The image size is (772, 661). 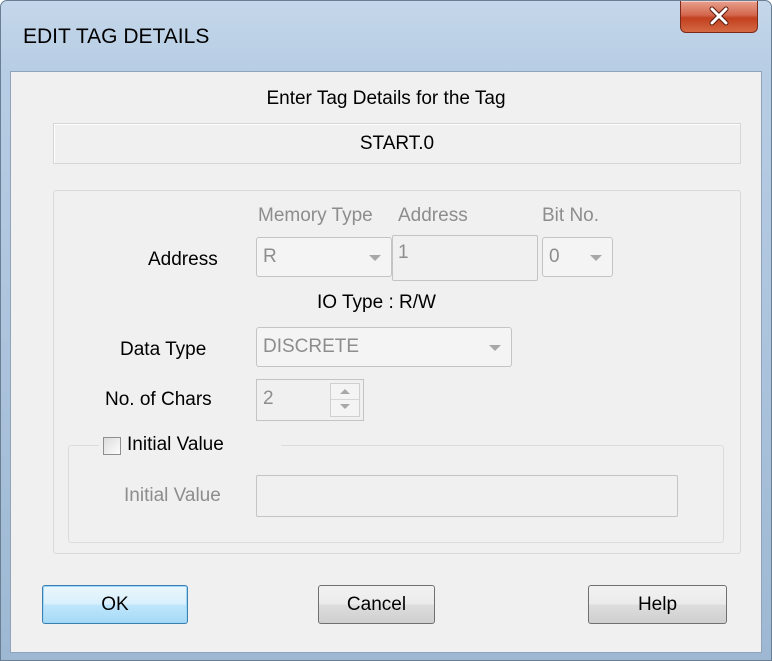 I want to click on initial-value-checkbox, so click(x=112, y=446).